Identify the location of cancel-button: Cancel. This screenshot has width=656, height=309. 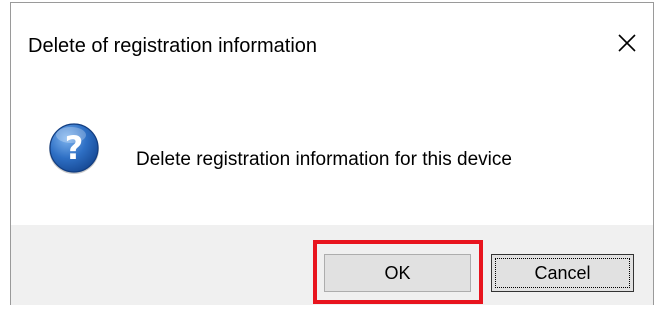
(562, 273).